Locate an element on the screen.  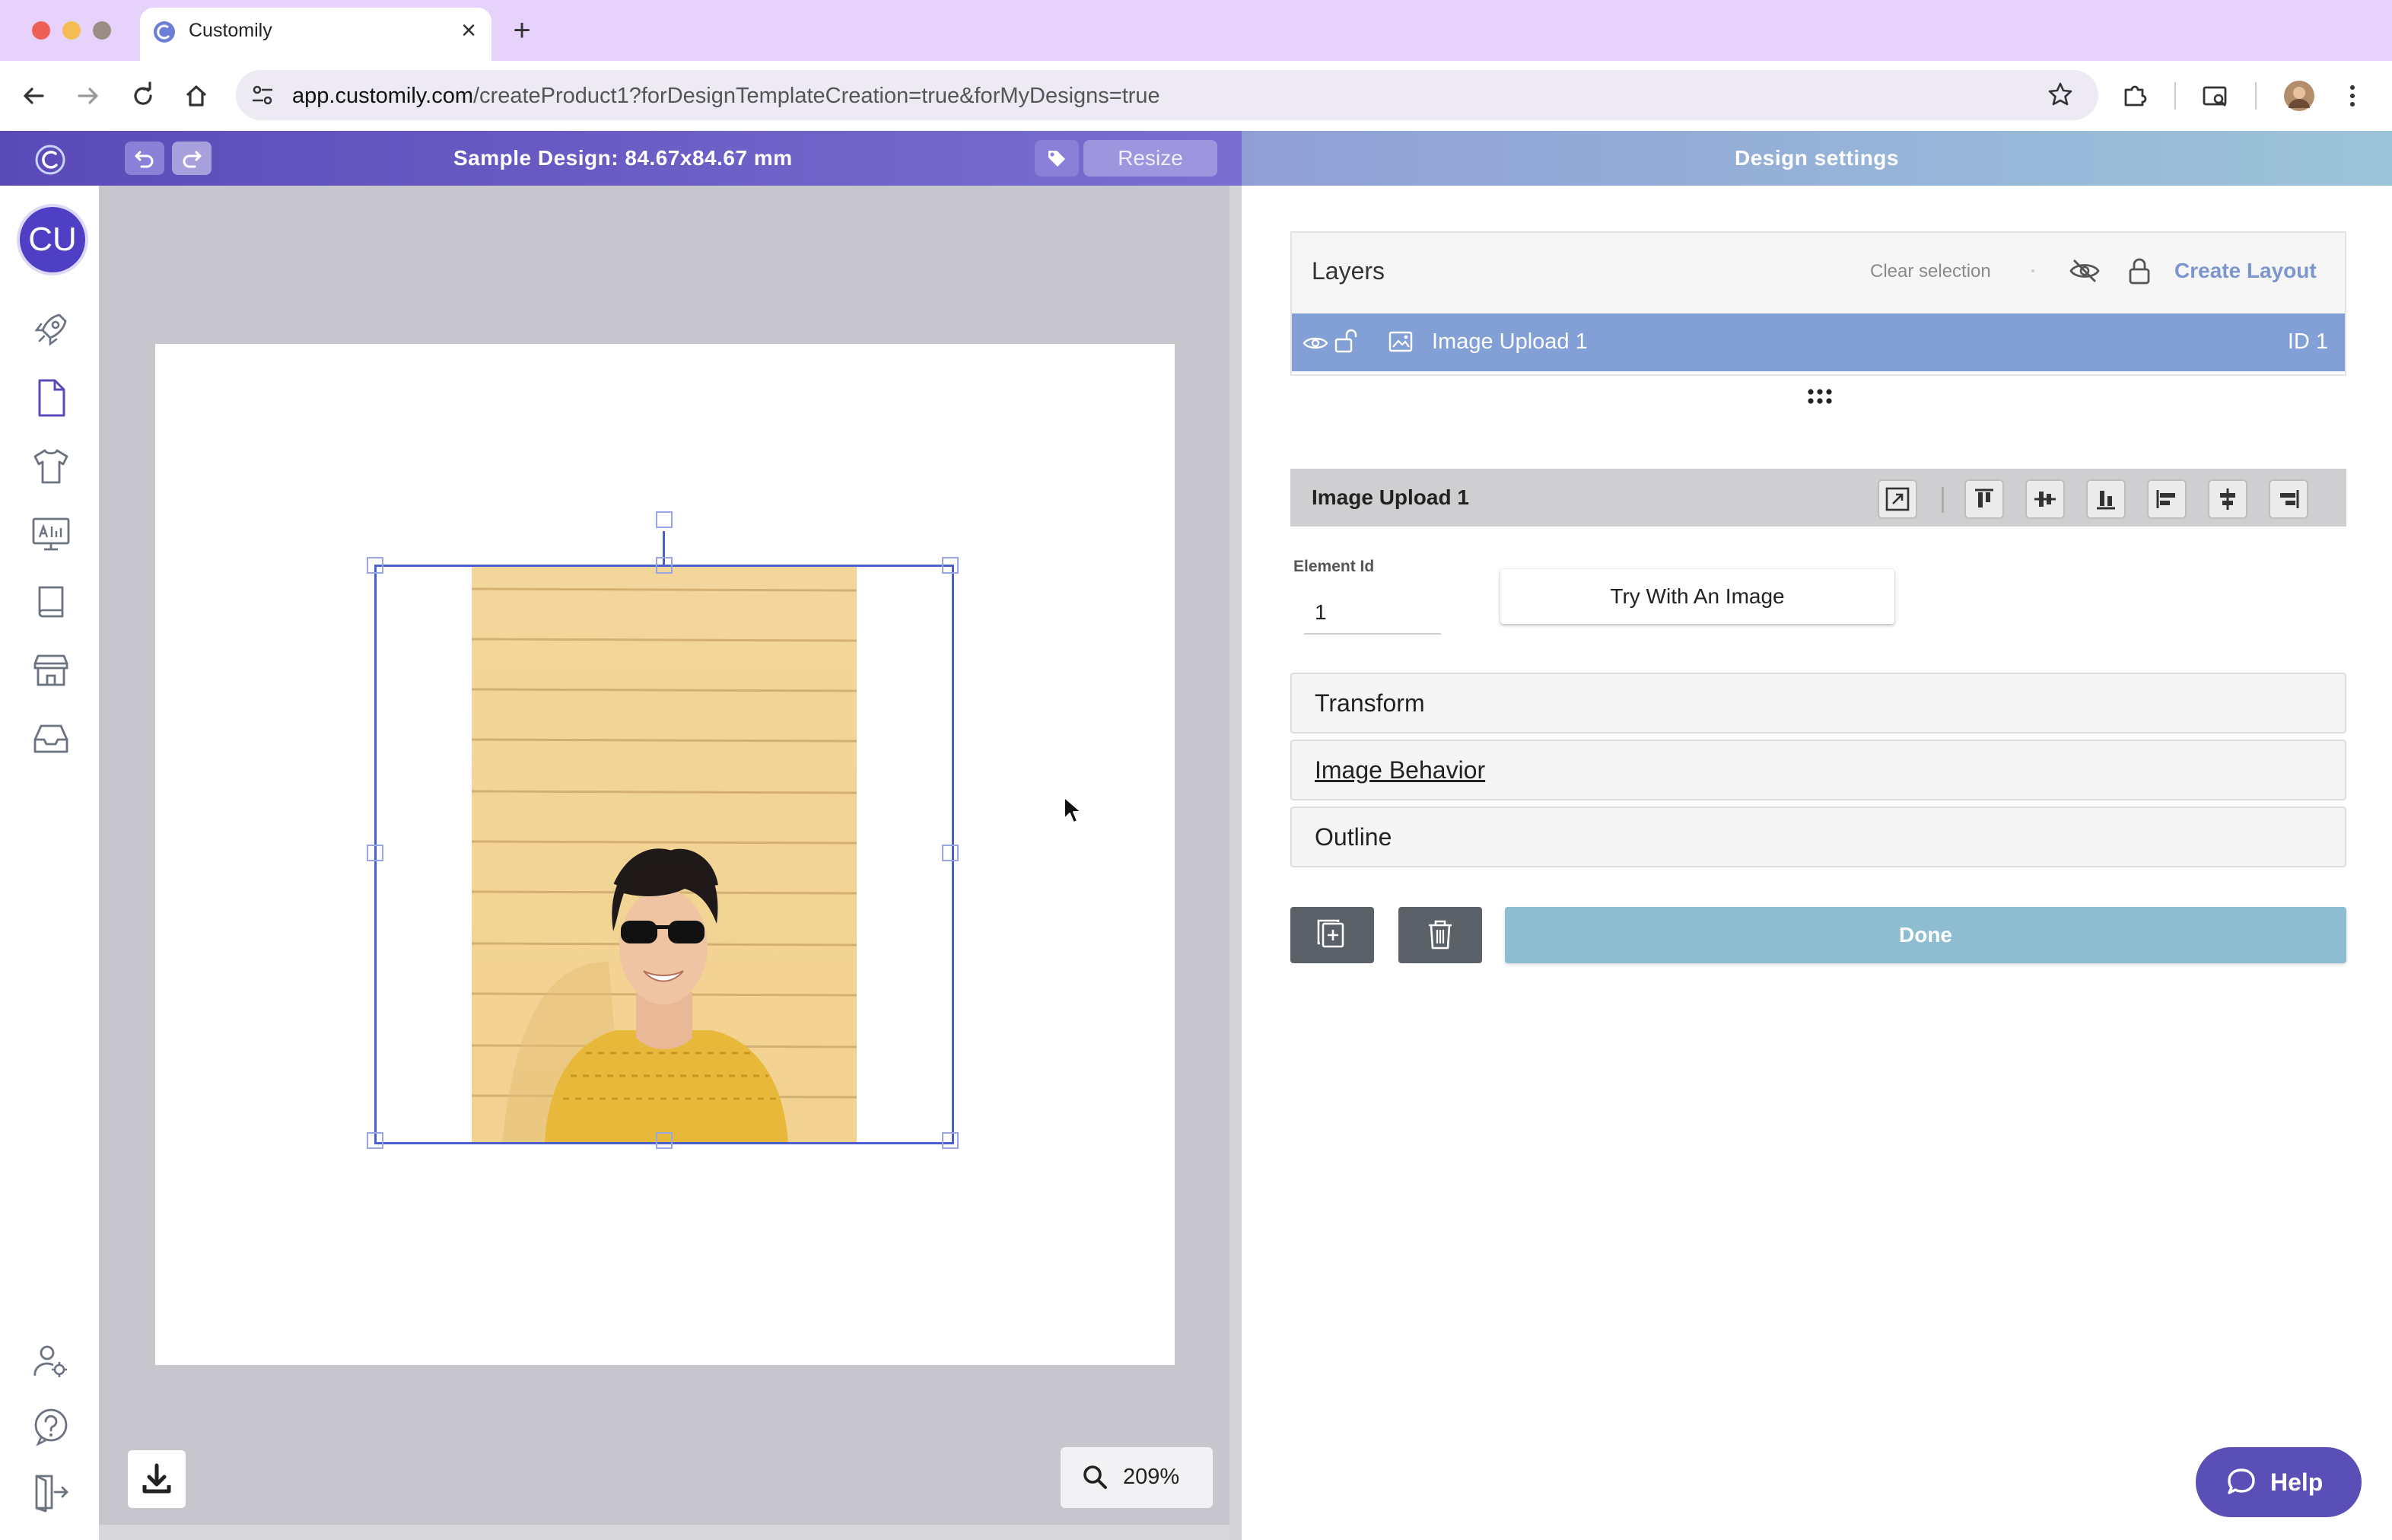
duplicate-element-button is located at coordinates (1332, 935).